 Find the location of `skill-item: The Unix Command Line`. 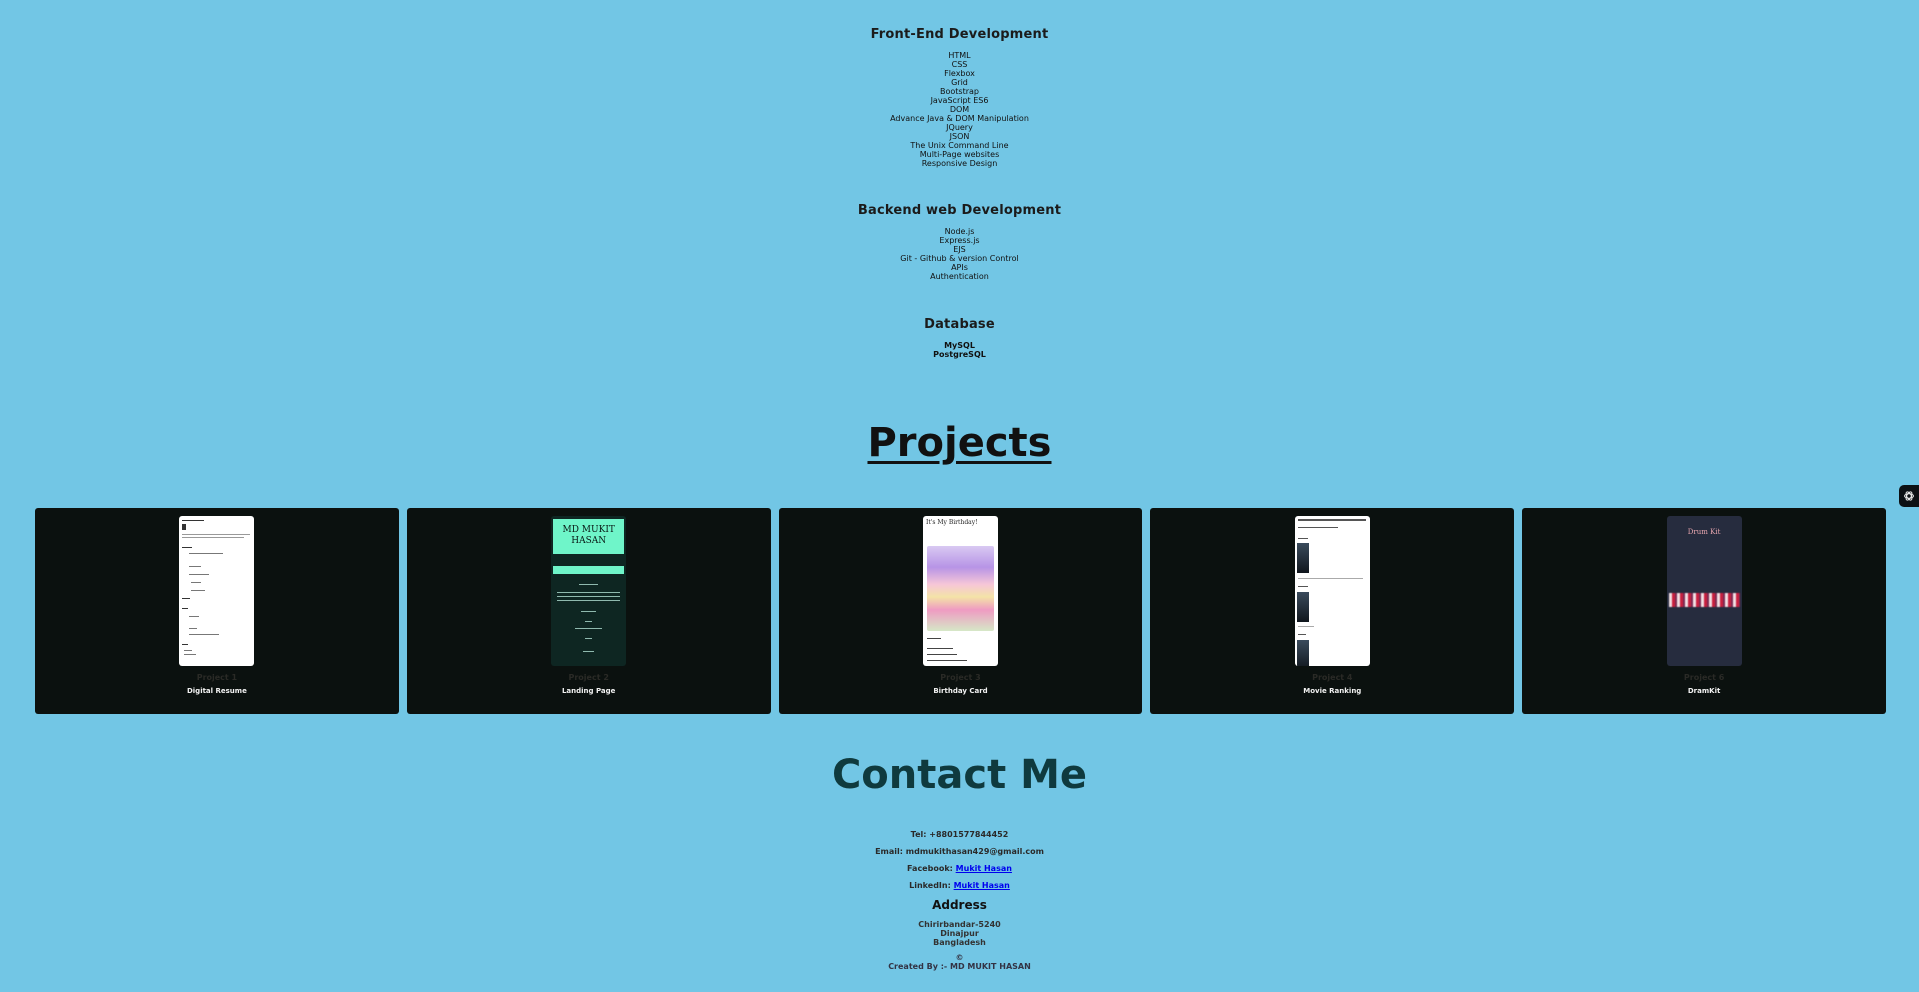

skill-item: The Unix Command Line is located at coordinates (959, 145).